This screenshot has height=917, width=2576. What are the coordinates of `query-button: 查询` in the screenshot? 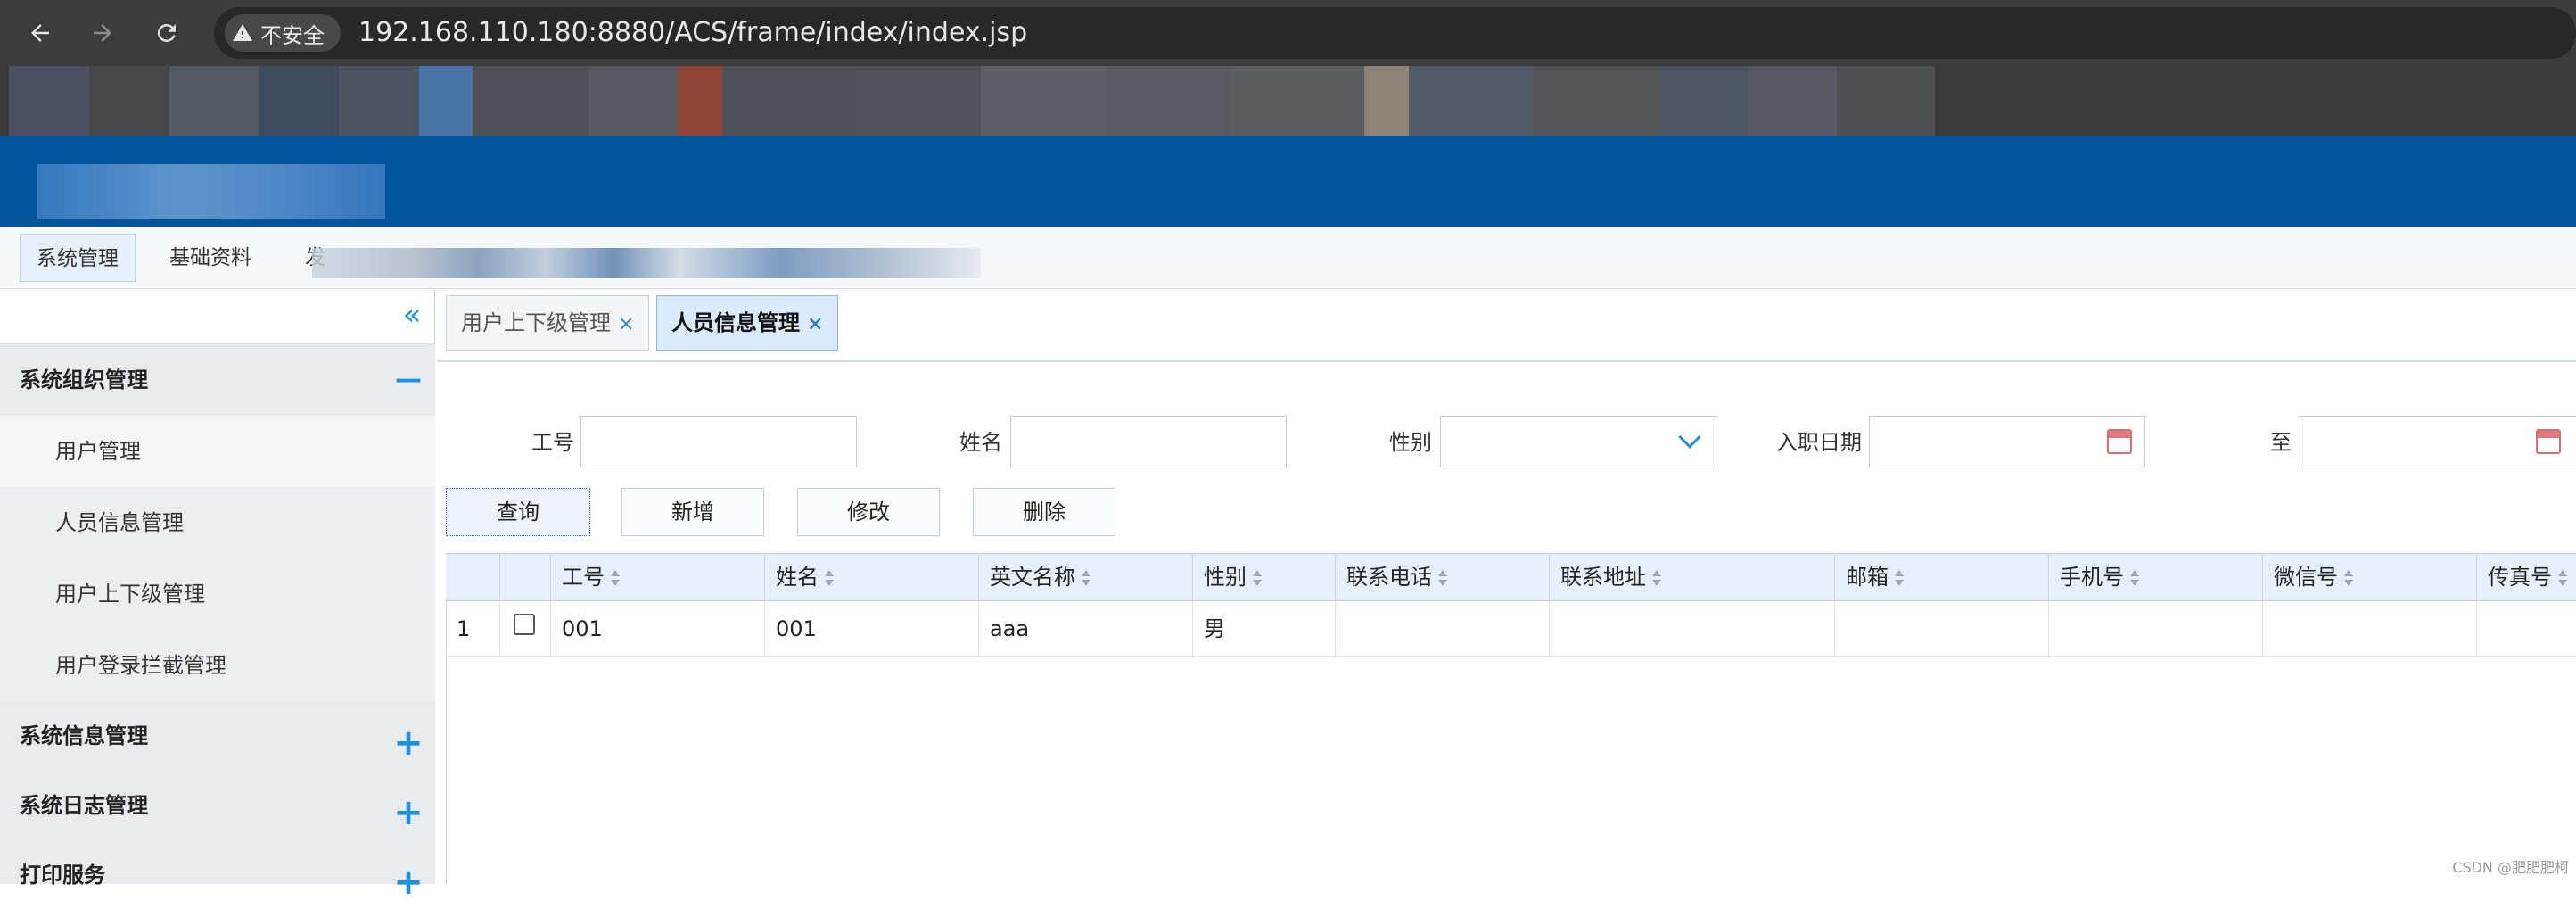 It's located at (518, 512).